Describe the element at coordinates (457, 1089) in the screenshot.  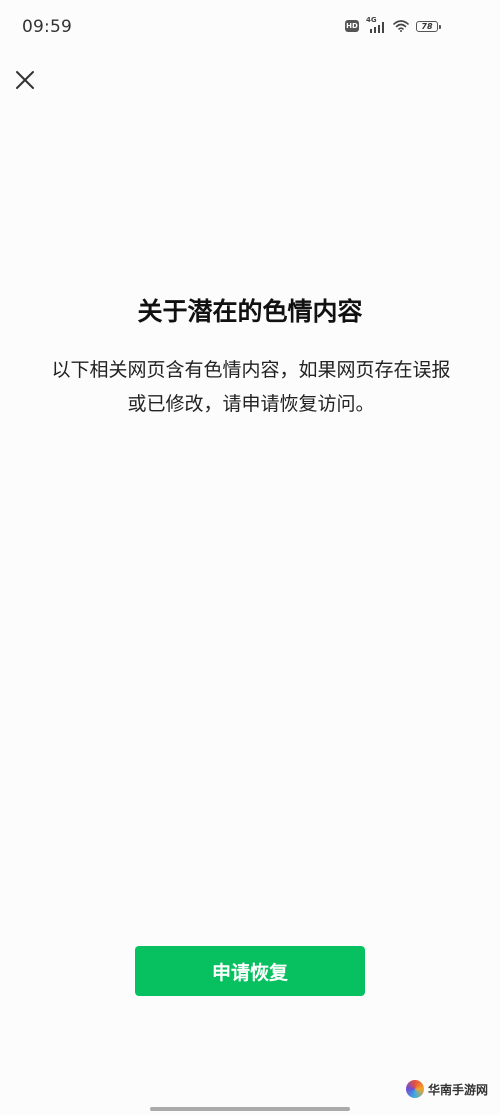
I see `watermark-text: 华南手游网` at that location.